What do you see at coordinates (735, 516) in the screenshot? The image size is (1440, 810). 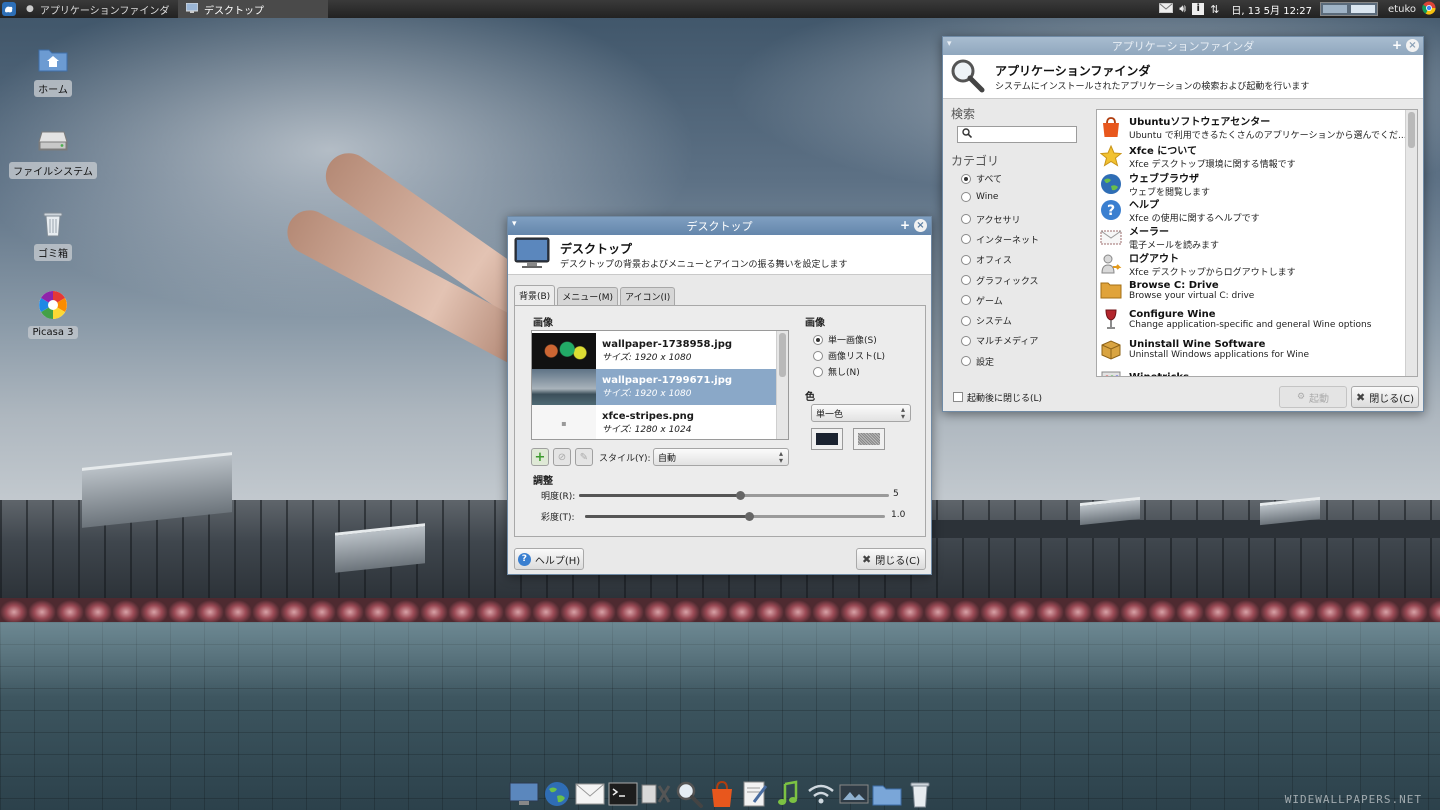 I see `saturation-slider` at bounding box center [735, 516].